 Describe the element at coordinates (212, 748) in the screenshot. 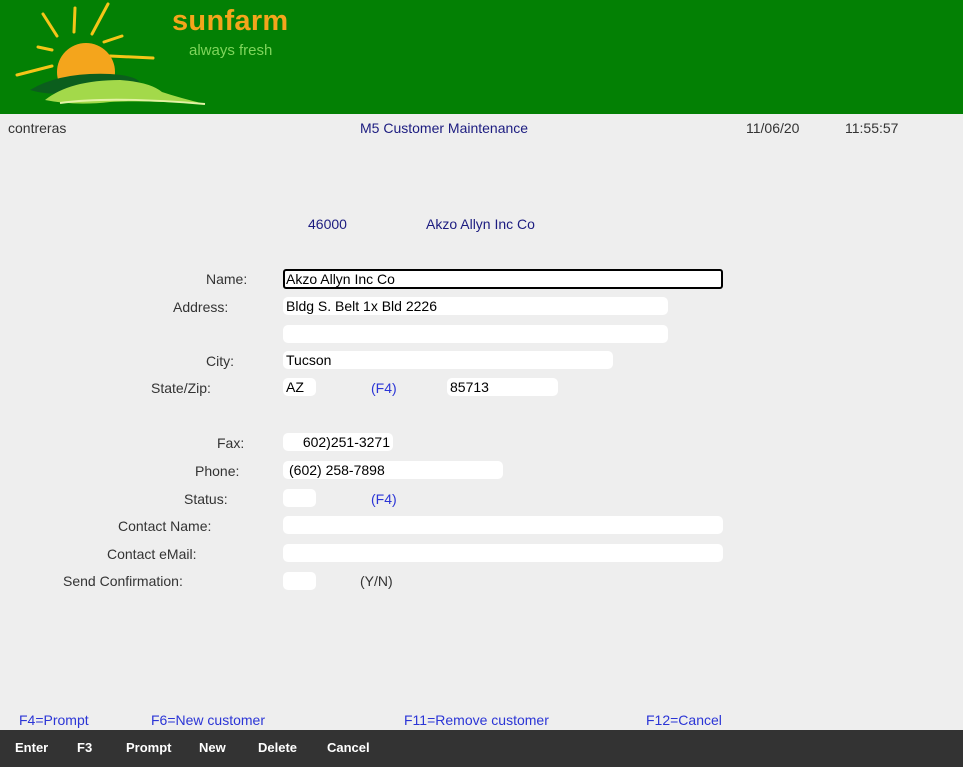

I see `new-button: New` at that location.